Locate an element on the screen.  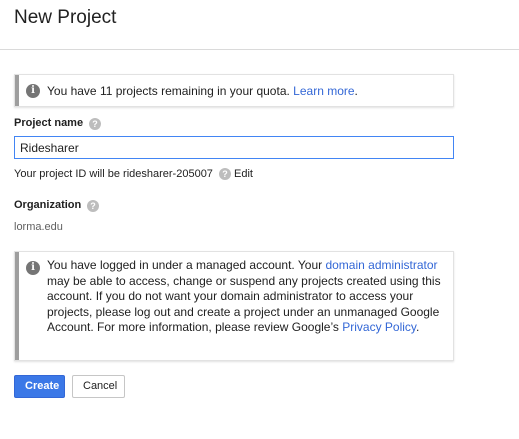
project-name-label: Project name is located at coordinates (49, 123).